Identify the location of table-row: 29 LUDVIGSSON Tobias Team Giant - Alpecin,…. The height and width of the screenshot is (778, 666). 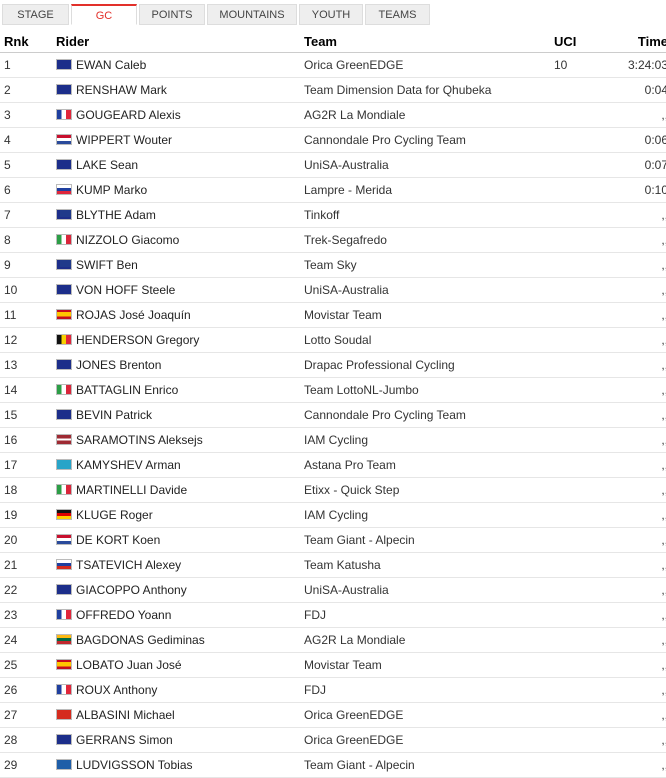
(333, 765).